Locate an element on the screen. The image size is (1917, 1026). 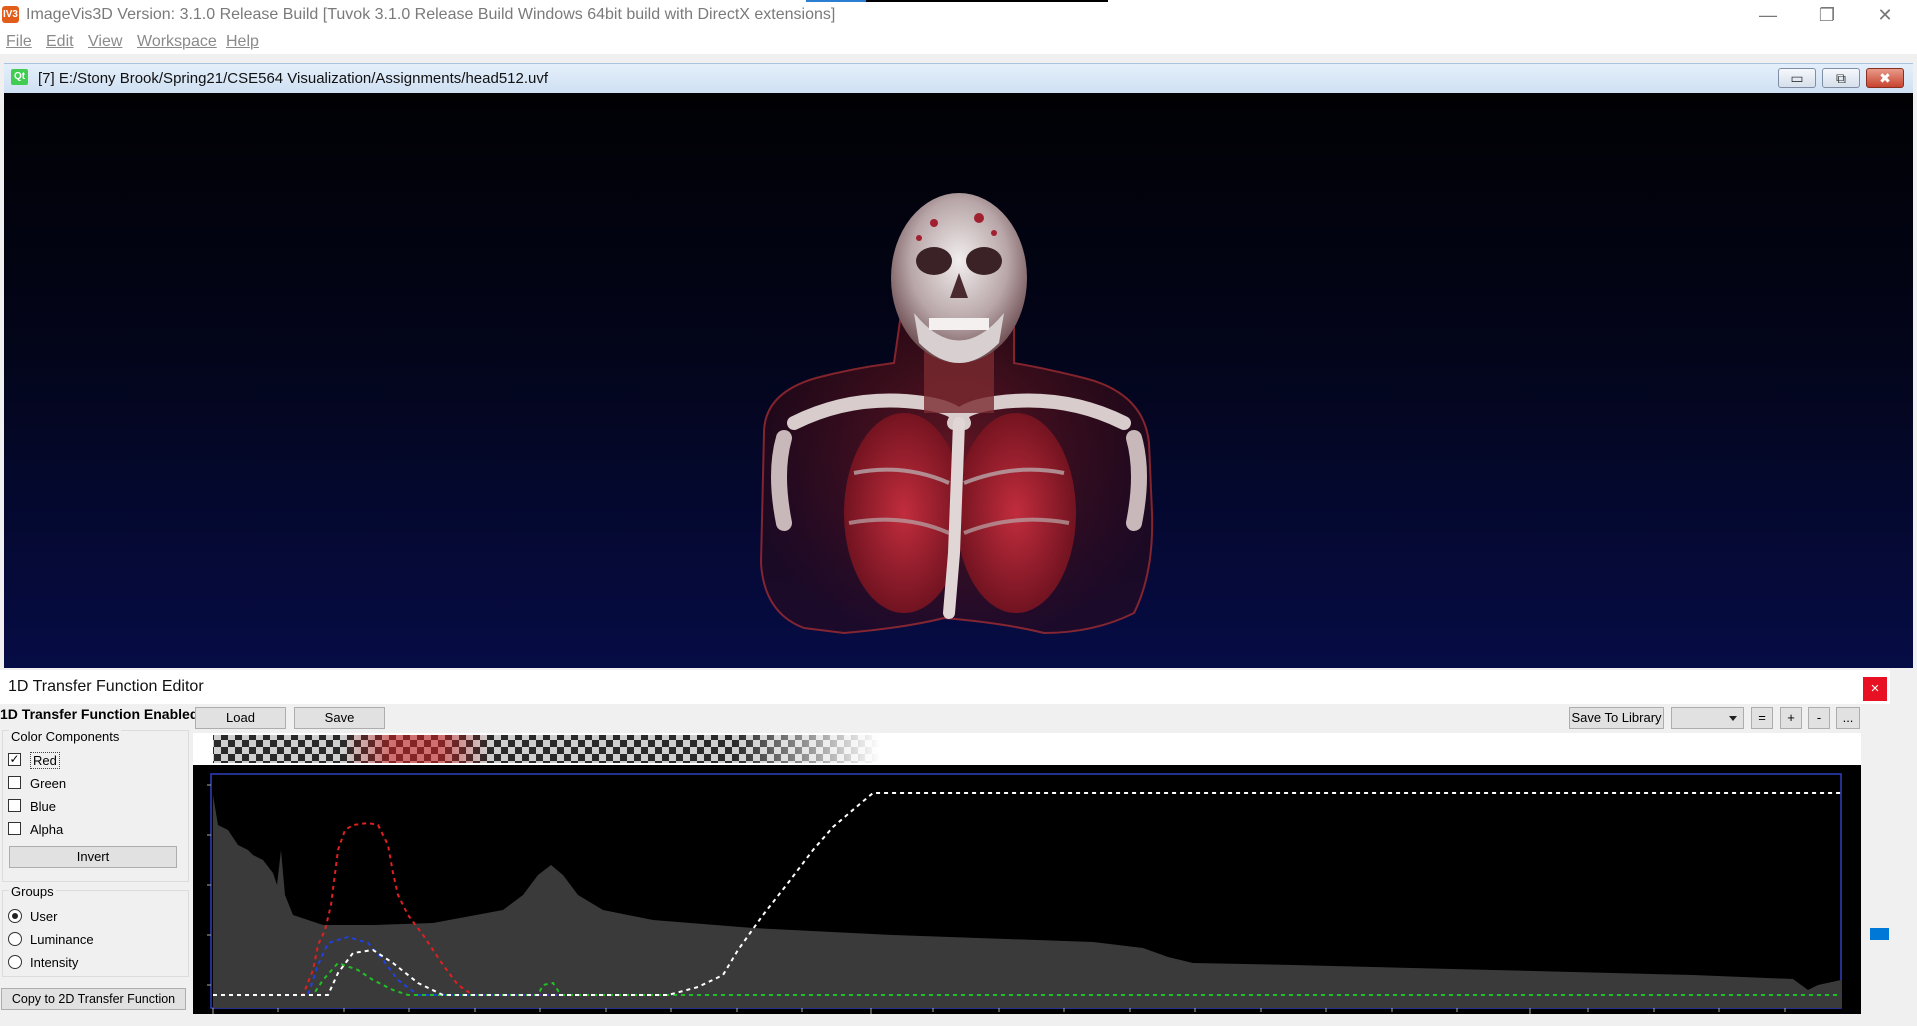
color-components-label: Color Components is located at coordinates (65, 736).